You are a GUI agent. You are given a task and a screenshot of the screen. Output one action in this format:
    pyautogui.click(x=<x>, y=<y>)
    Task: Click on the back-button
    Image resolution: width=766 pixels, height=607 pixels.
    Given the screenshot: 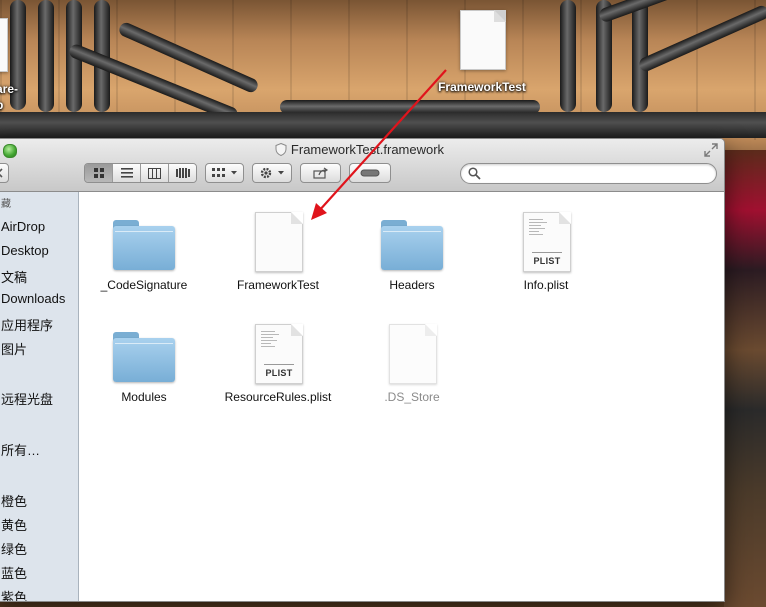 What is the action you would take?
    pyautogui.click(x=4, y=173)
    